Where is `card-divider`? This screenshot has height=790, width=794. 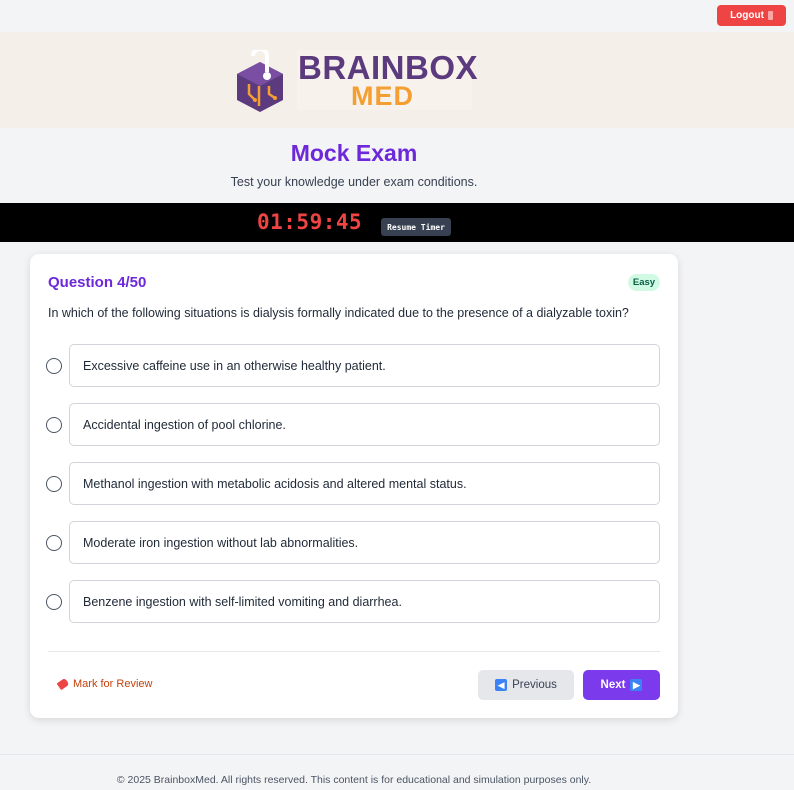 card-divider is located at coordinates (354, 651).